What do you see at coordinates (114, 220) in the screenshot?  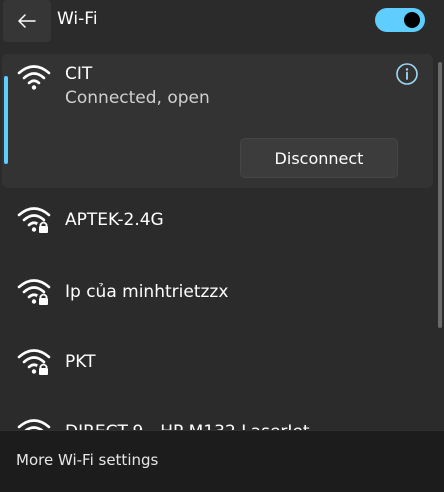 I see `network-name: APTEK-2.4G` at bounding box center [114, 220].